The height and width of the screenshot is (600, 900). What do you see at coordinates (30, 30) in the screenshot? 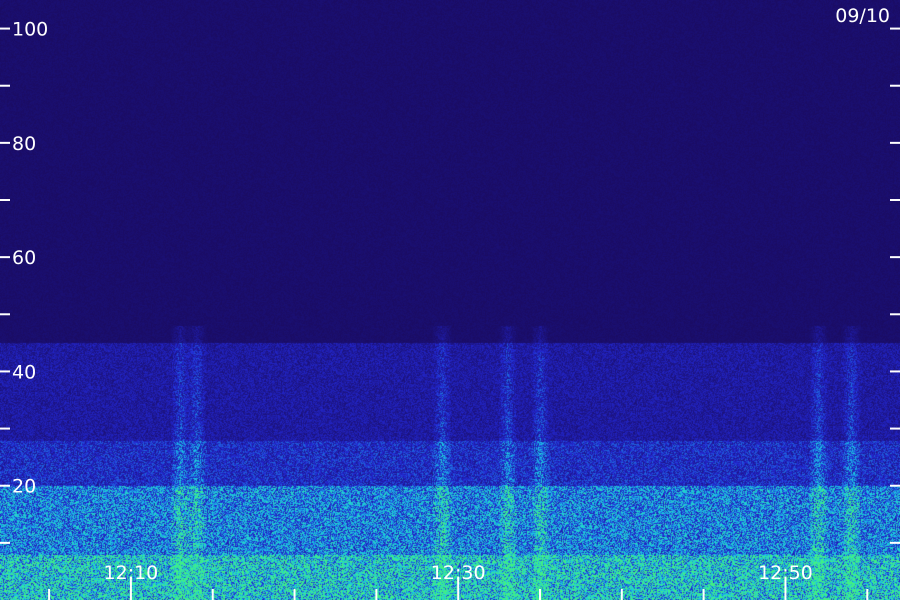
I see `y-tick-label: 100` at bounding box center [30, 30].